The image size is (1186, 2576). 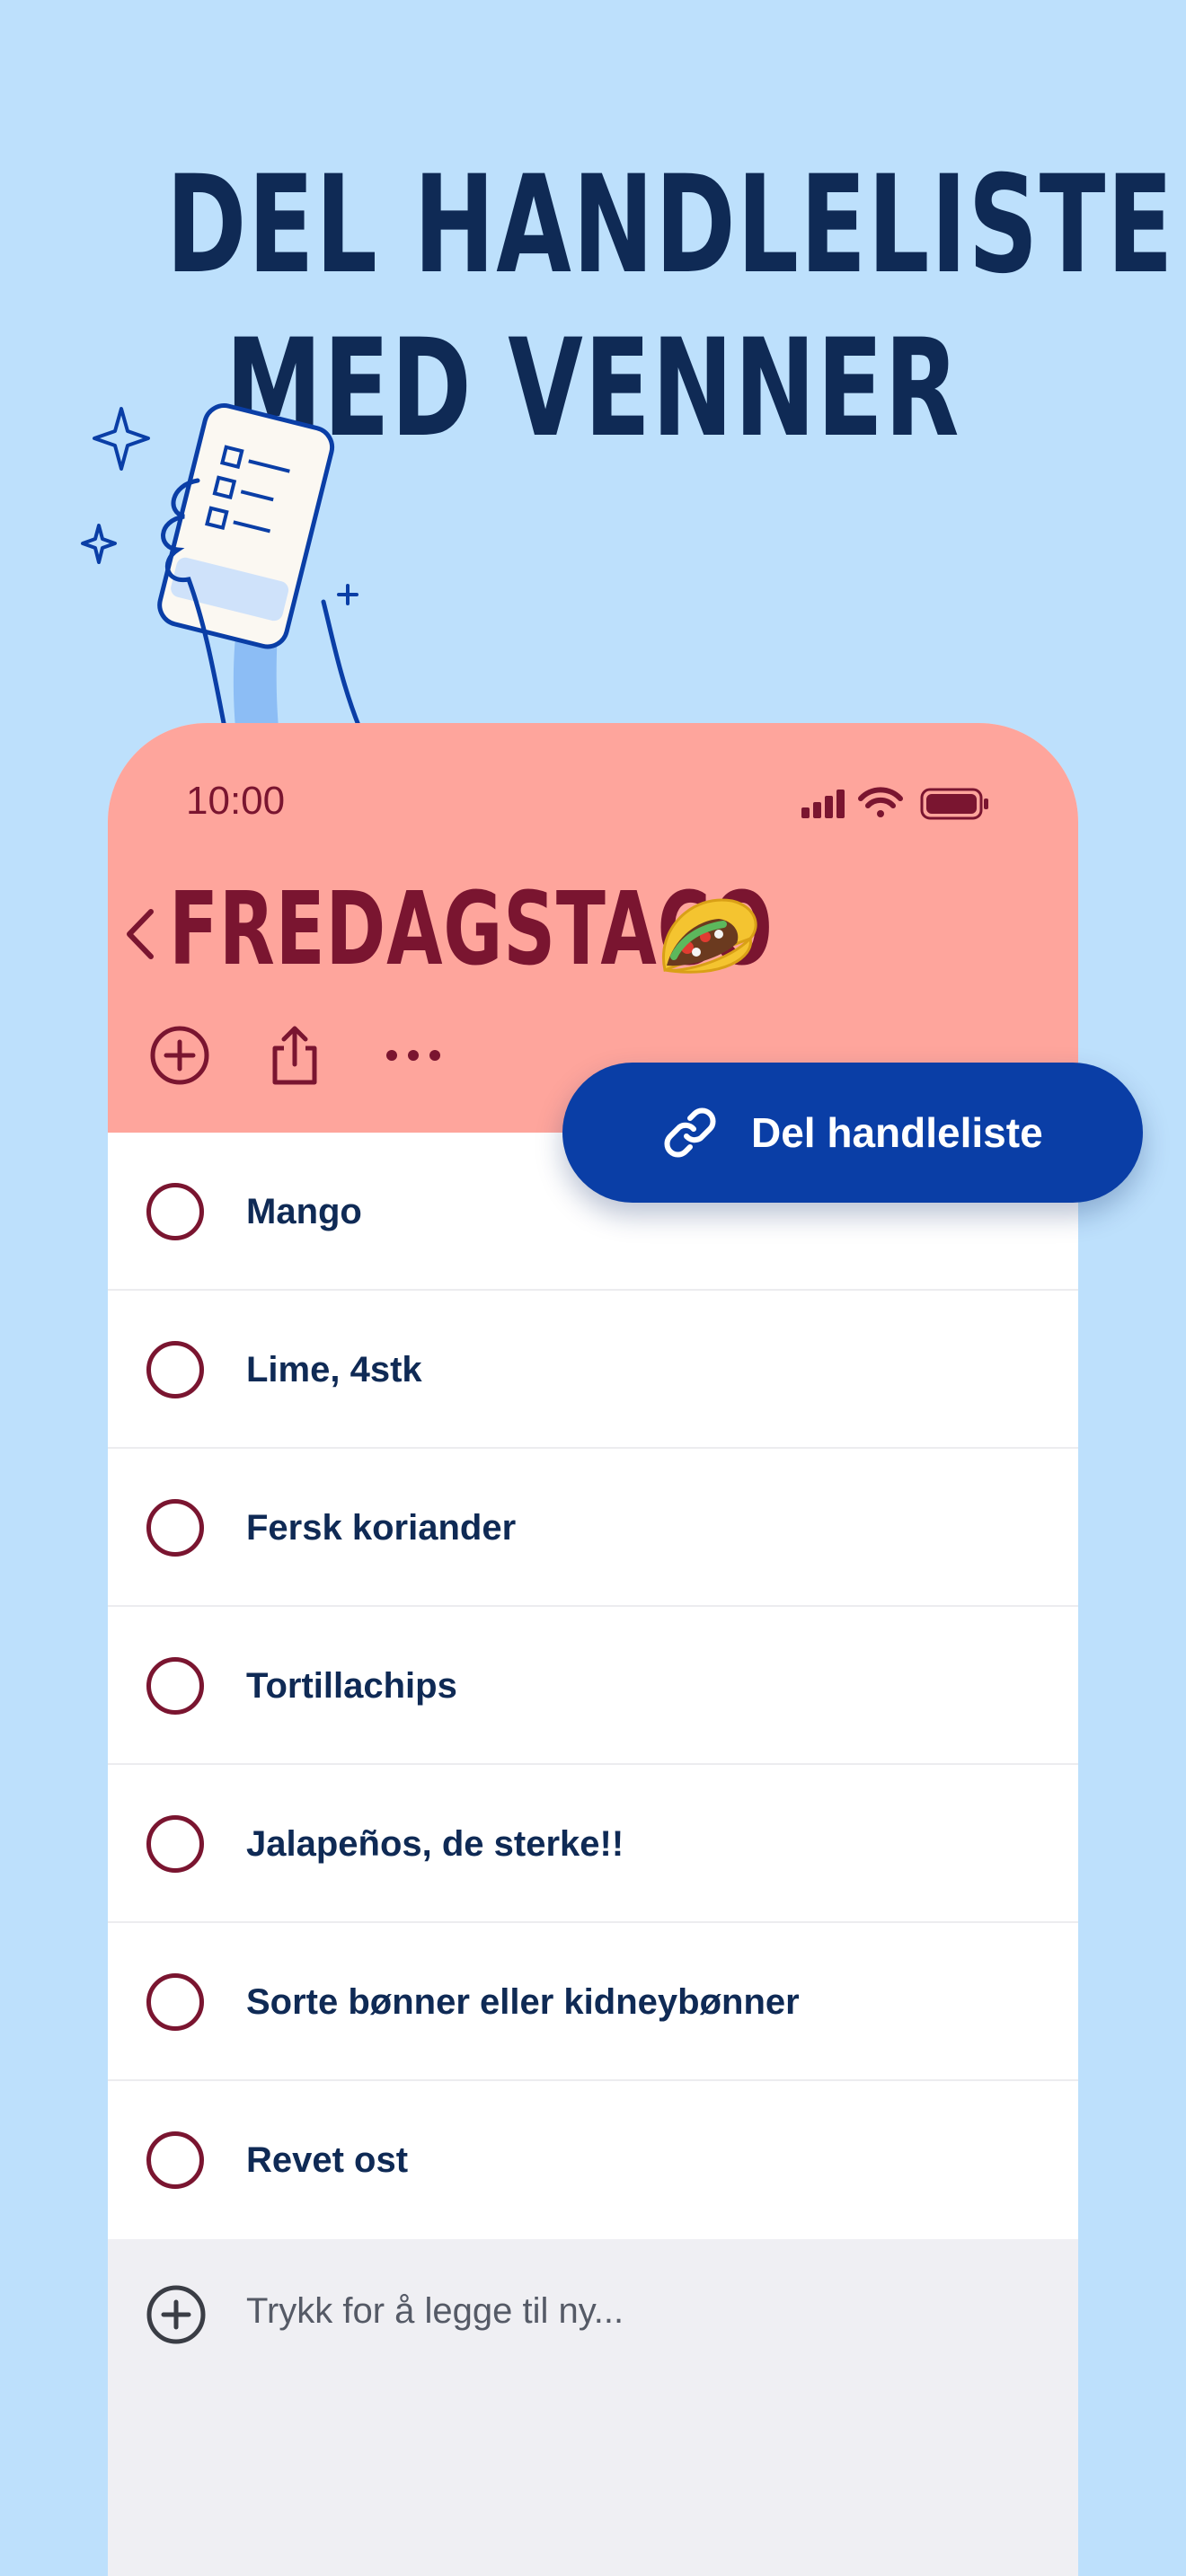 I want to click on add-item-button, so click(x=180, y=1055).